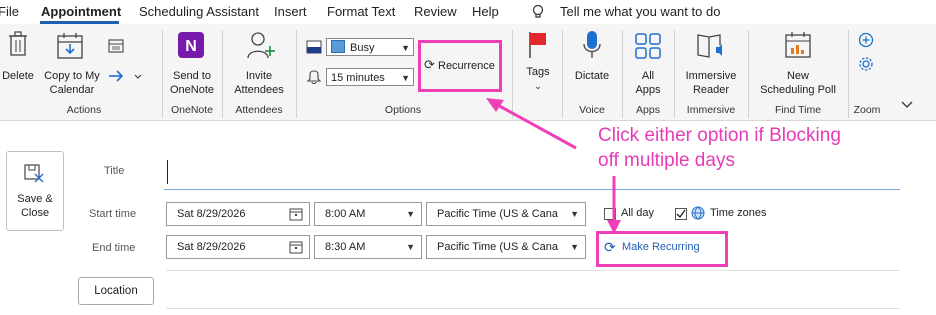 Image resolution: width=936 pixels, height=315 pixels. Describe the element at coordinates (192, 110) in the screenshot. I see `group-label-onenote: OneNote` at that location.